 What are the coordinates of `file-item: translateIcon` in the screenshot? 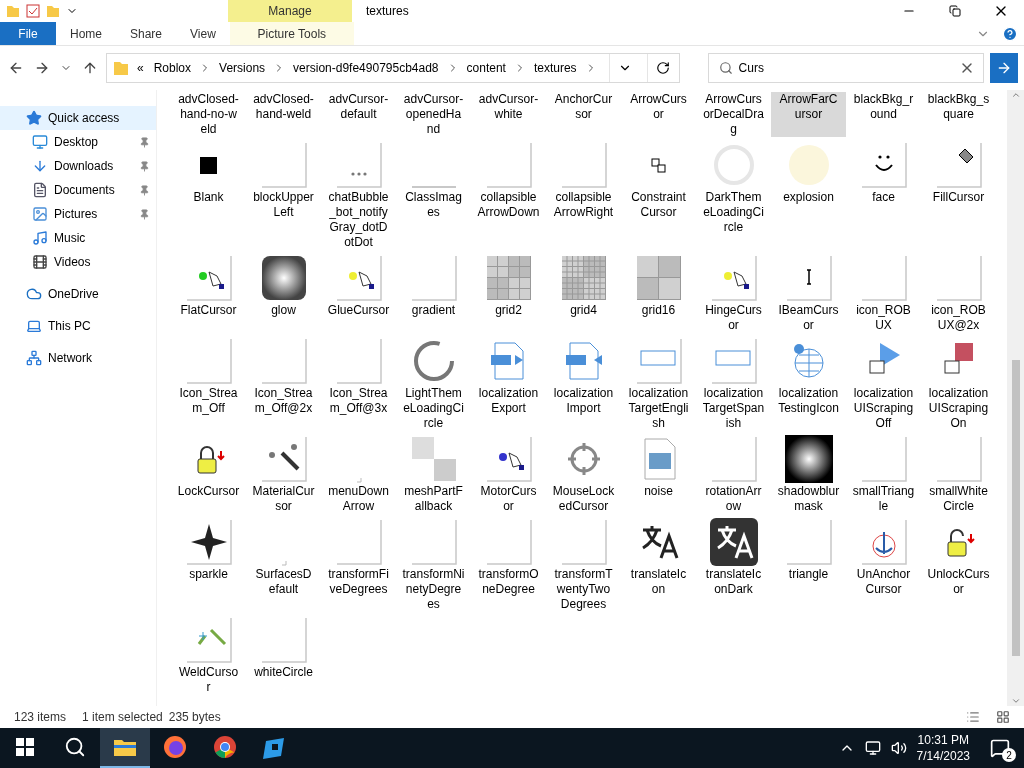 It's located at (658, 565).